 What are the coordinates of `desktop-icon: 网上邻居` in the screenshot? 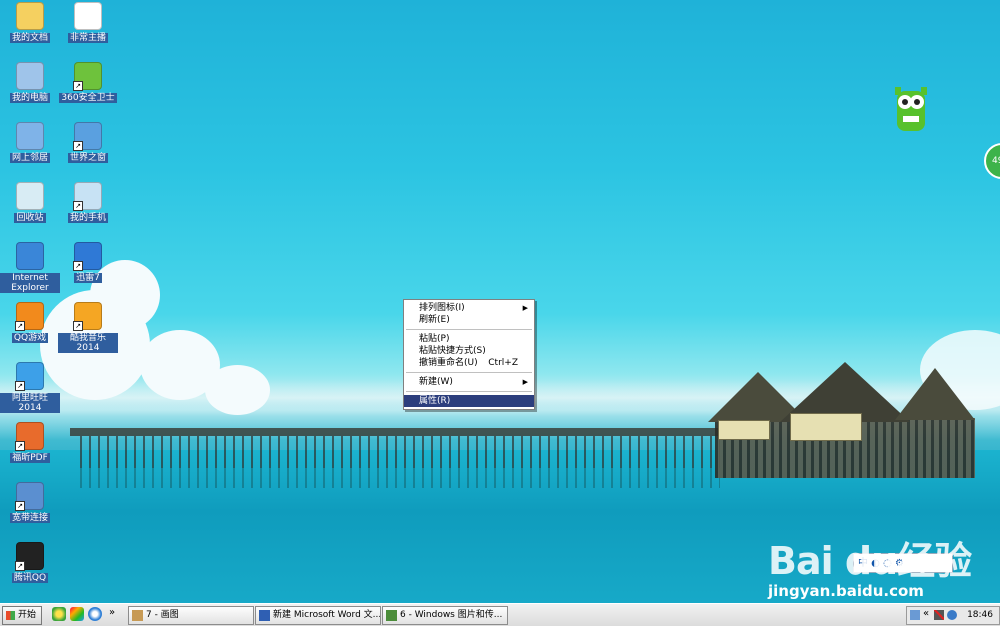 It's located at (30, 142).